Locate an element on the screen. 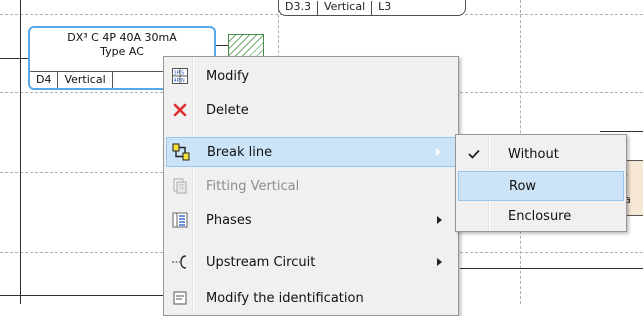  modify-icon: 3P S 4P N is located at coordinates (180, 76).